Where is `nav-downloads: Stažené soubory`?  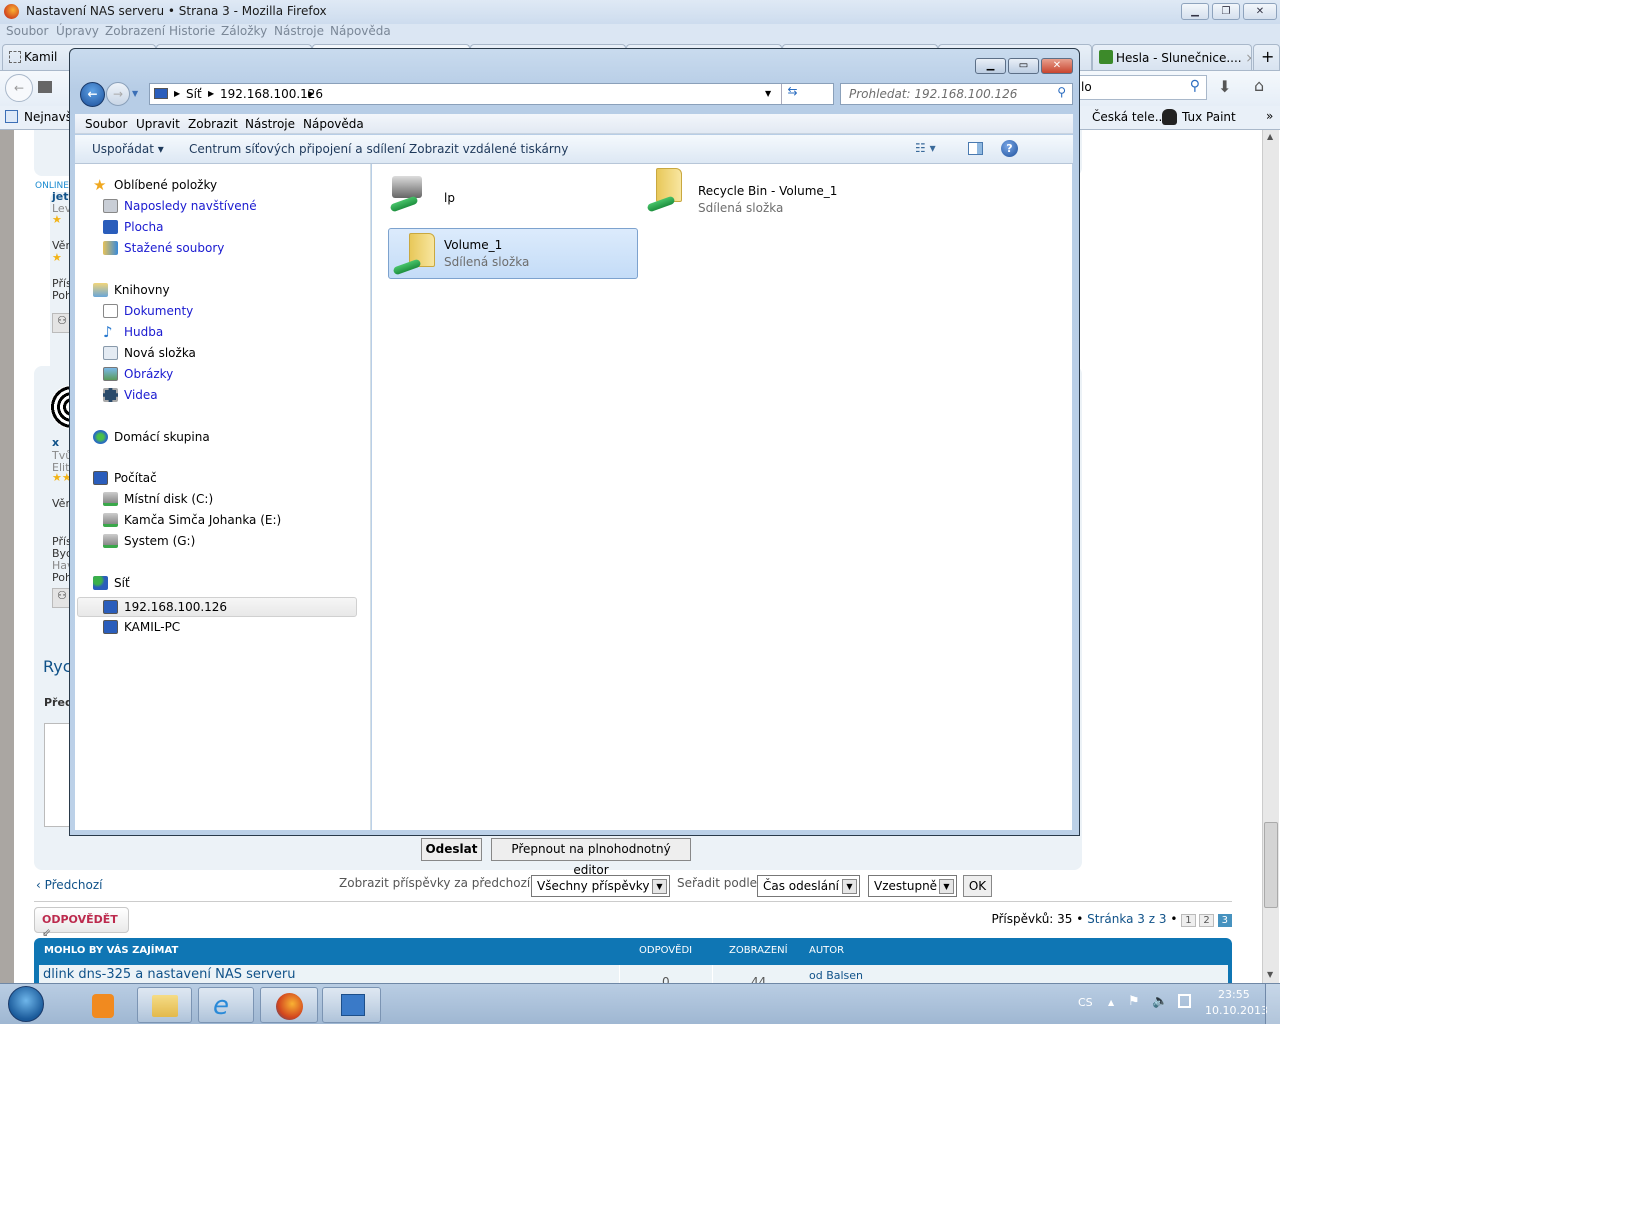
nav-downloads: Stažené soubory is located at coordinates (163, 248).